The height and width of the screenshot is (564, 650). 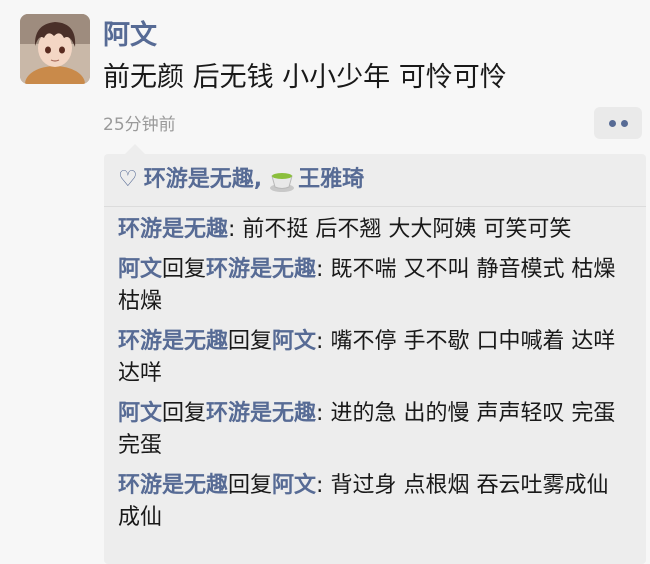 I want to click on anime-boy-avatar-image, so click(x=55, y=49).